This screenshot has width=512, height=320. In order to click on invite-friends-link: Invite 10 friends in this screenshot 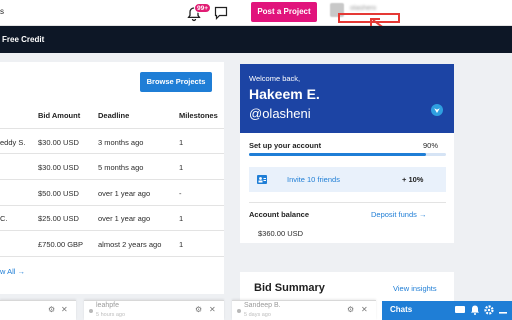, I will do `click(313, 179)`.